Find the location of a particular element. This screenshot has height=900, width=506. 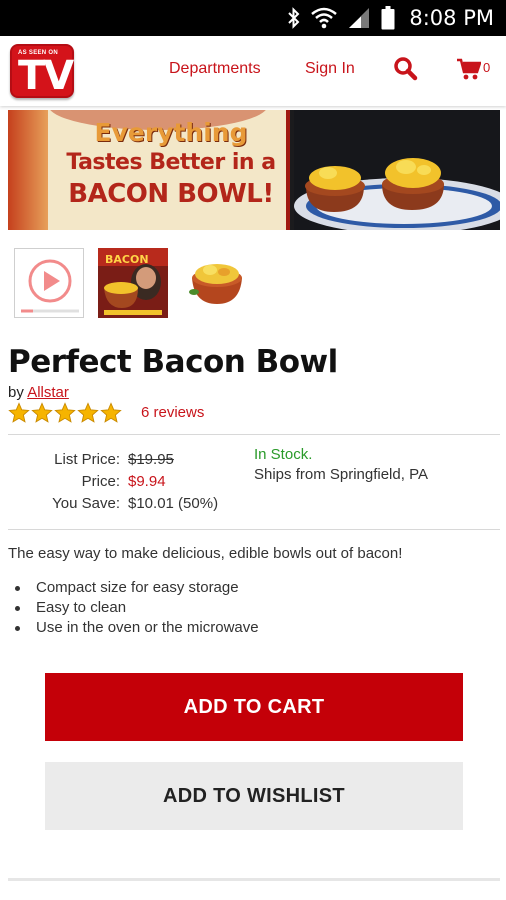

banner-line-2: Tastes Better in a is located at coordinates (171, 162).